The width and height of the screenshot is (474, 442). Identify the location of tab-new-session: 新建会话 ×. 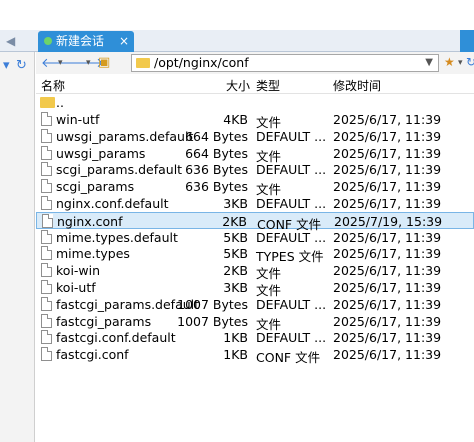
(86, 41).